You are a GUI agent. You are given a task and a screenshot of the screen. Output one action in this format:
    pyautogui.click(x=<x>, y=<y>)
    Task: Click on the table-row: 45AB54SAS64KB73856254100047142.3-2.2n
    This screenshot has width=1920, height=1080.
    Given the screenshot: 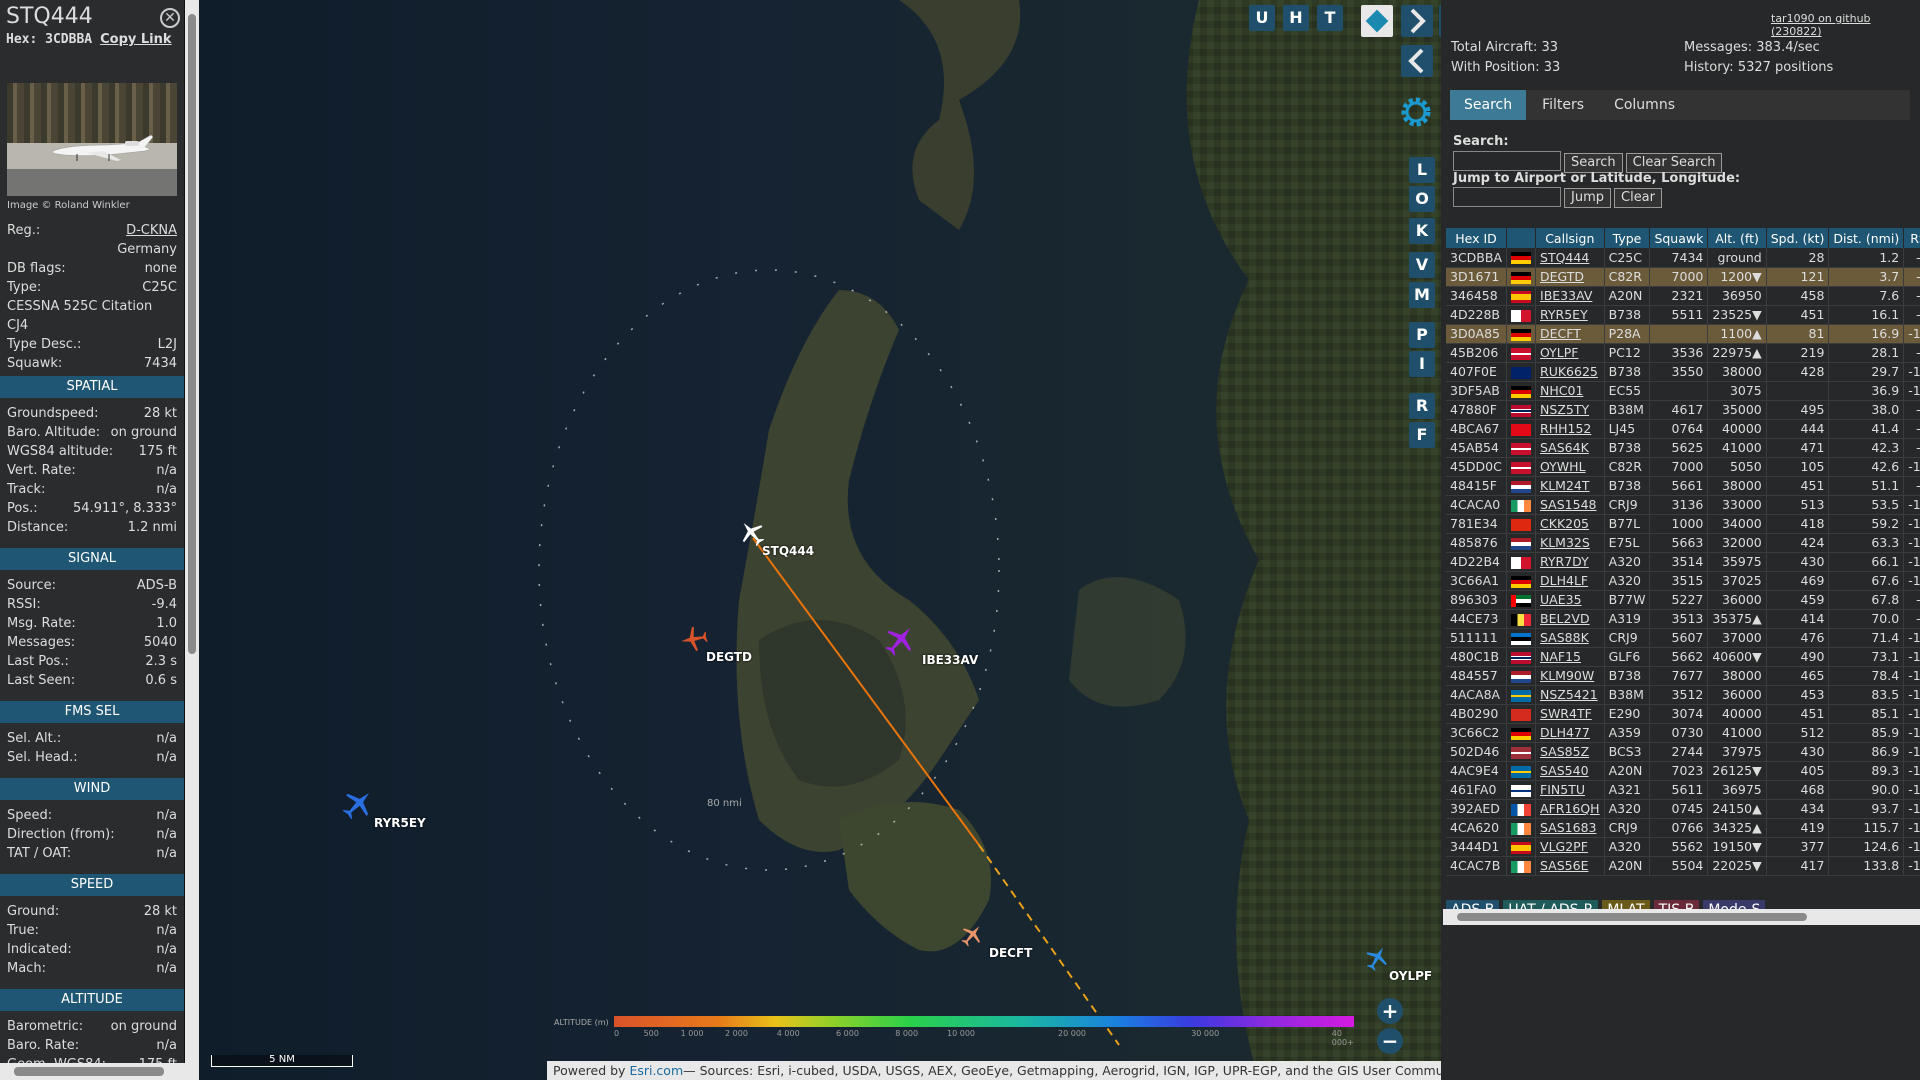 What is the action you would take?
    pyautogui.click(x=1683, y=448)
    